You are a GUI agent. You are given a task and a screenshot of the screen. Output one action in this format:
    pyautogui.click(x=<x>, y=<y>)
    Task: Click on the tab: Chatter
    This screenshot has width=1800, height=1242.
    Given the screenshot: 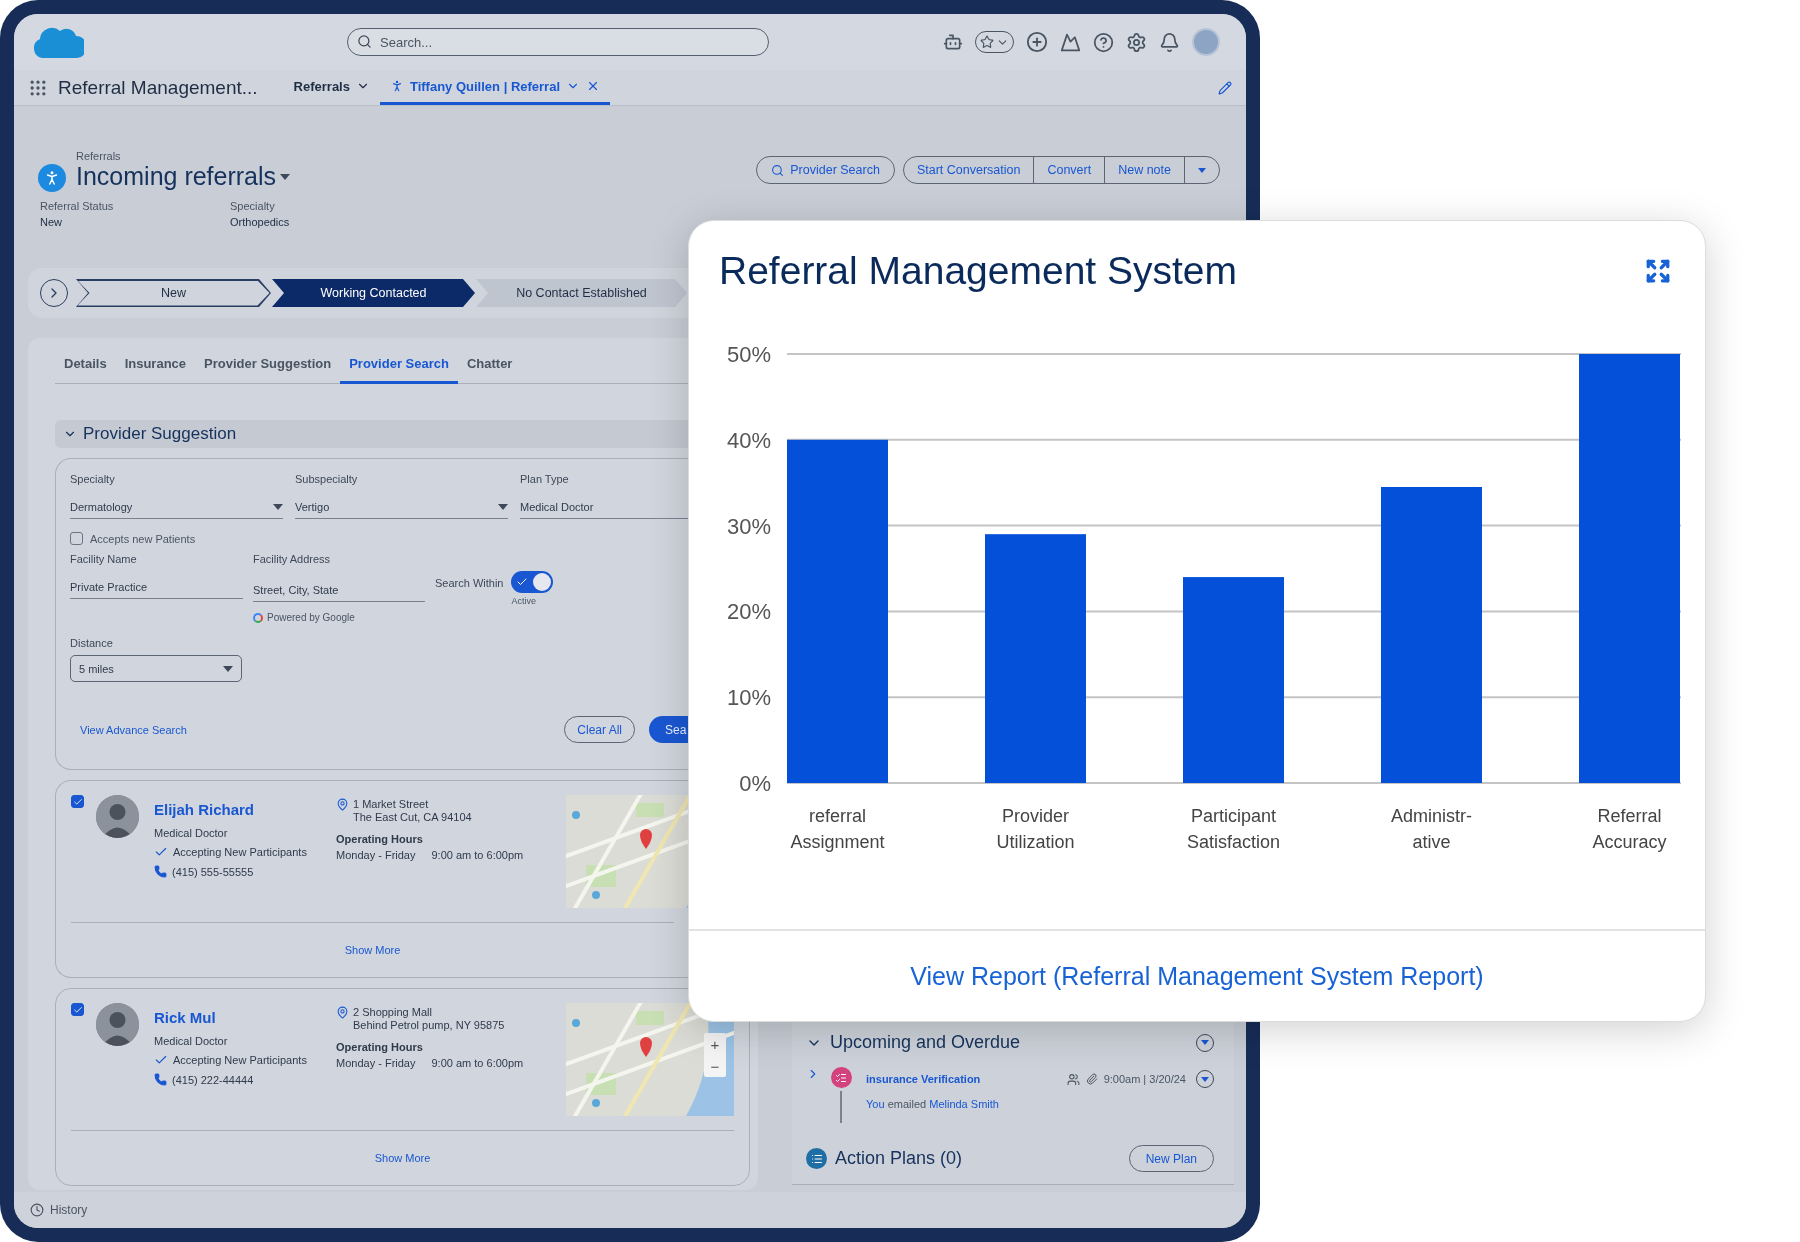 What is the action you would take?
    pyautogui.click(x=489, y=370)
    